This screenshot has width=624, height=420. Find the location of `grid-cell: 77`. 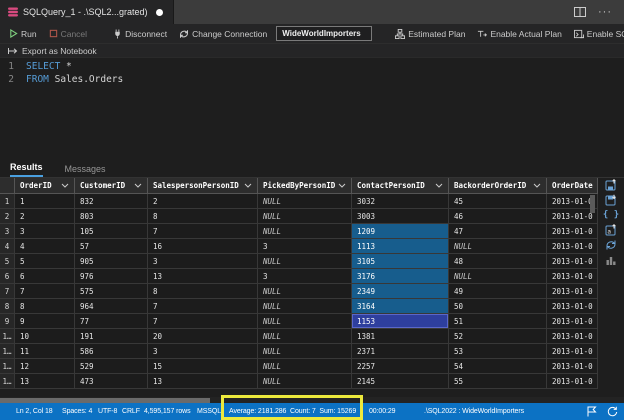

grid-cell: 77 is located at coordinates (111, 321).